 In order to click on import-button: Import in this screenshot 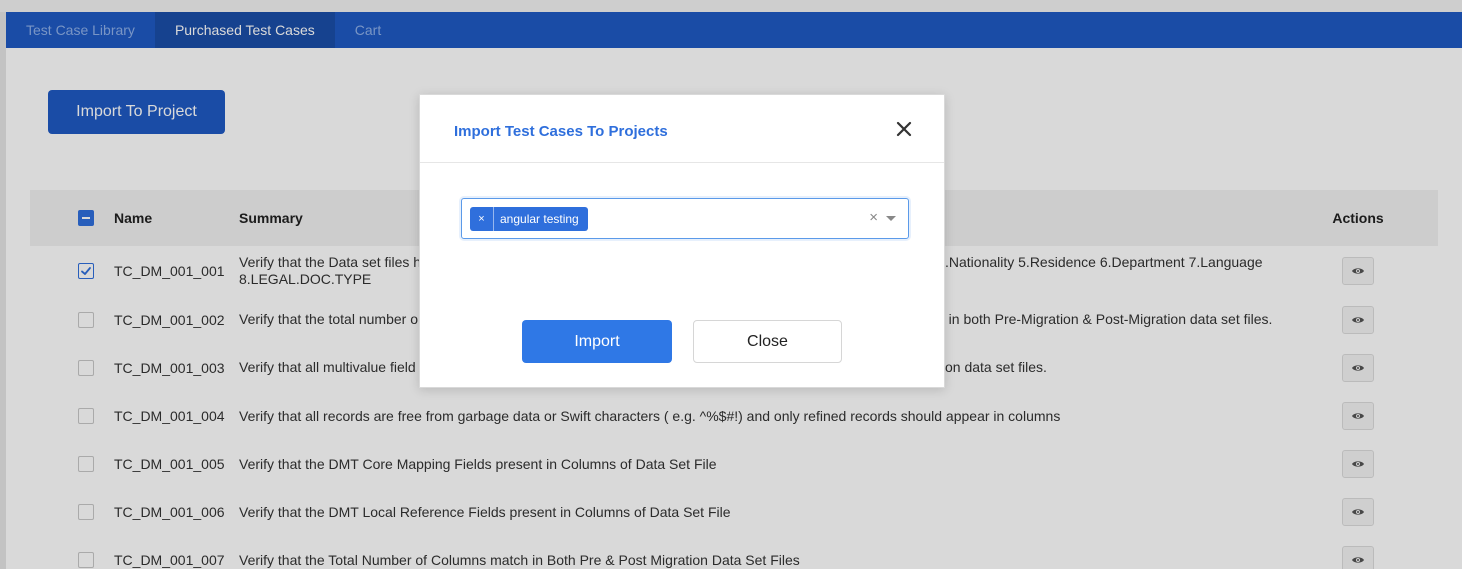, I will do `click(597, 341)`.